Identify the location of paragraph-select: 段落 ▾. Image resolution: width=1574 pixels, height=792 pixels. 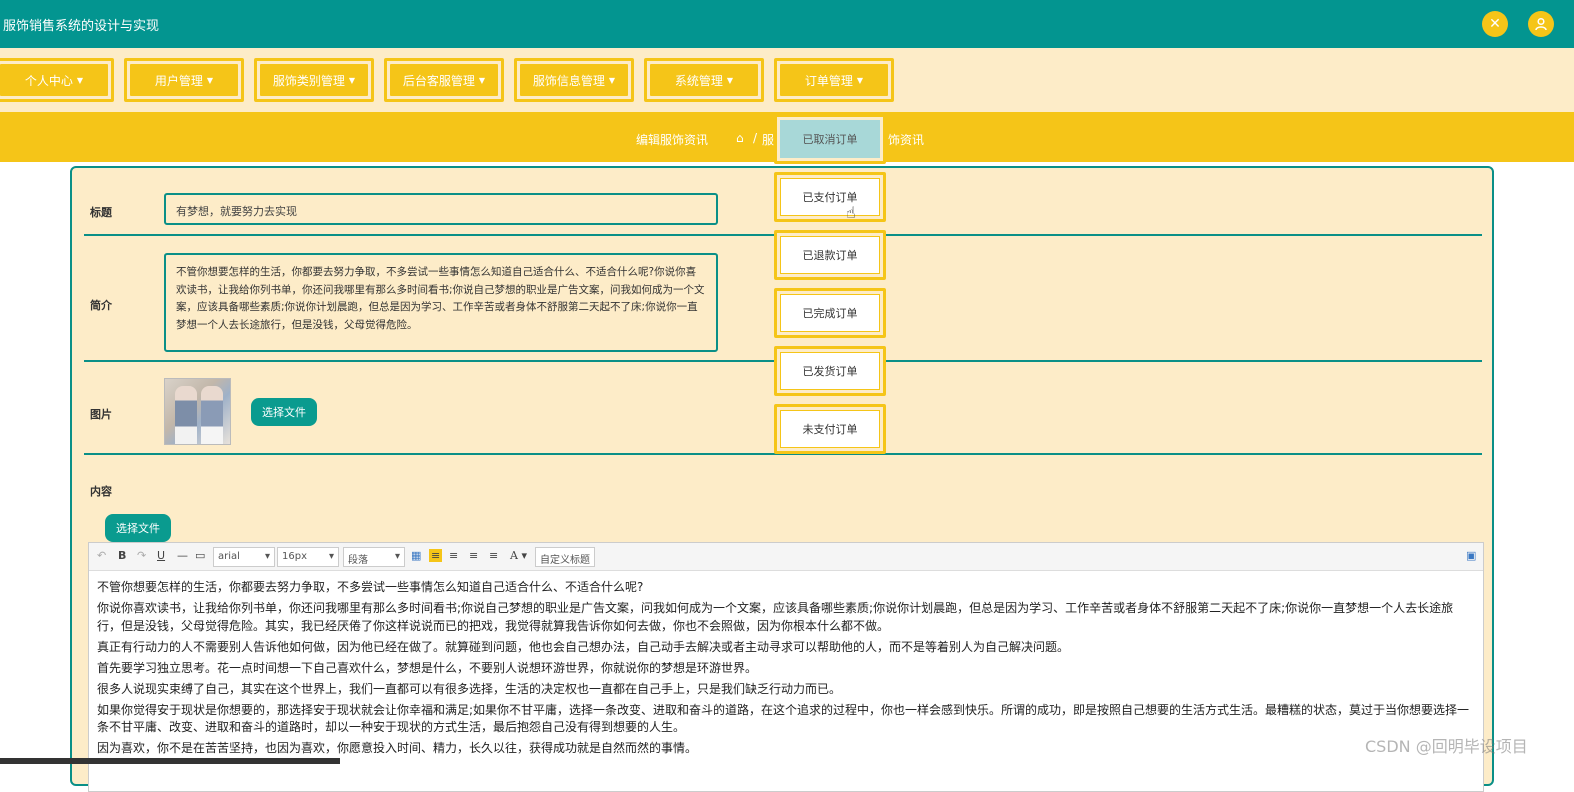
(374, 557).